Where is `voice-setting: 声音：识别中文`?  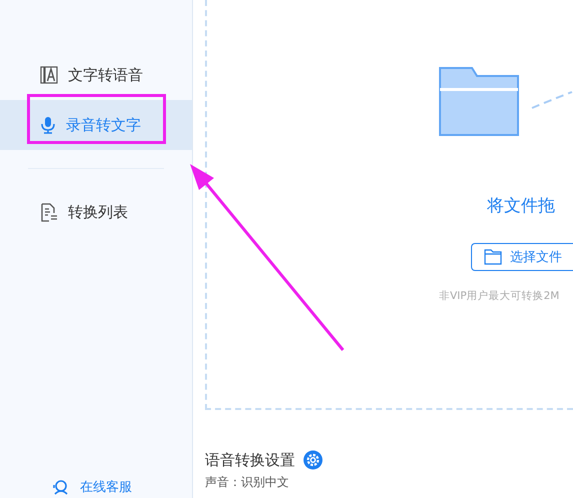 voice-setting: 声音：识别中文 is located at coordinates (247, 482).